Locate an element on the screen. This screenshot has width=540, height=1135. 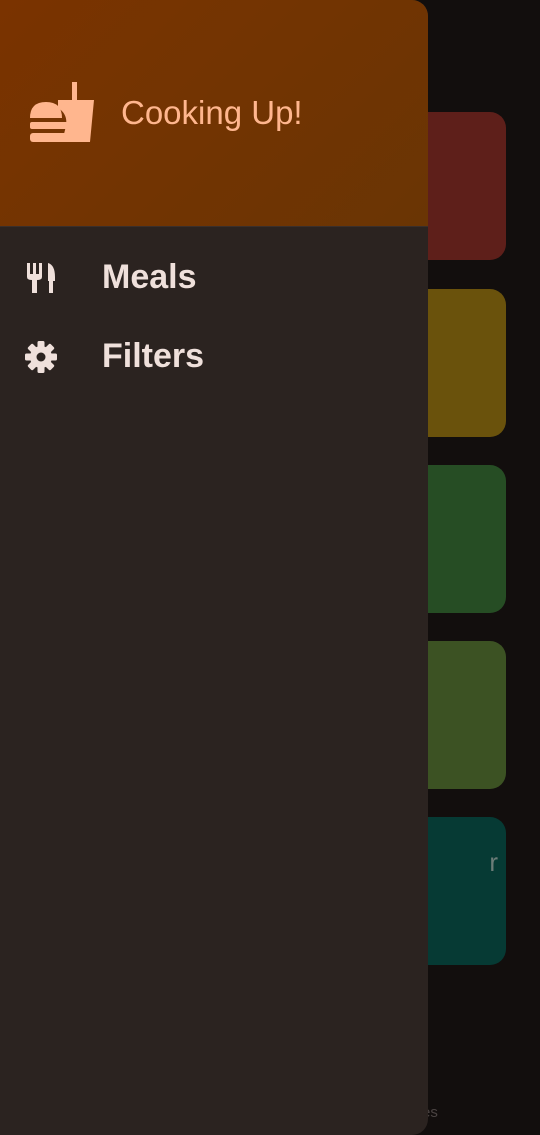
restaurant-icon is located at coordinates (41, 278).